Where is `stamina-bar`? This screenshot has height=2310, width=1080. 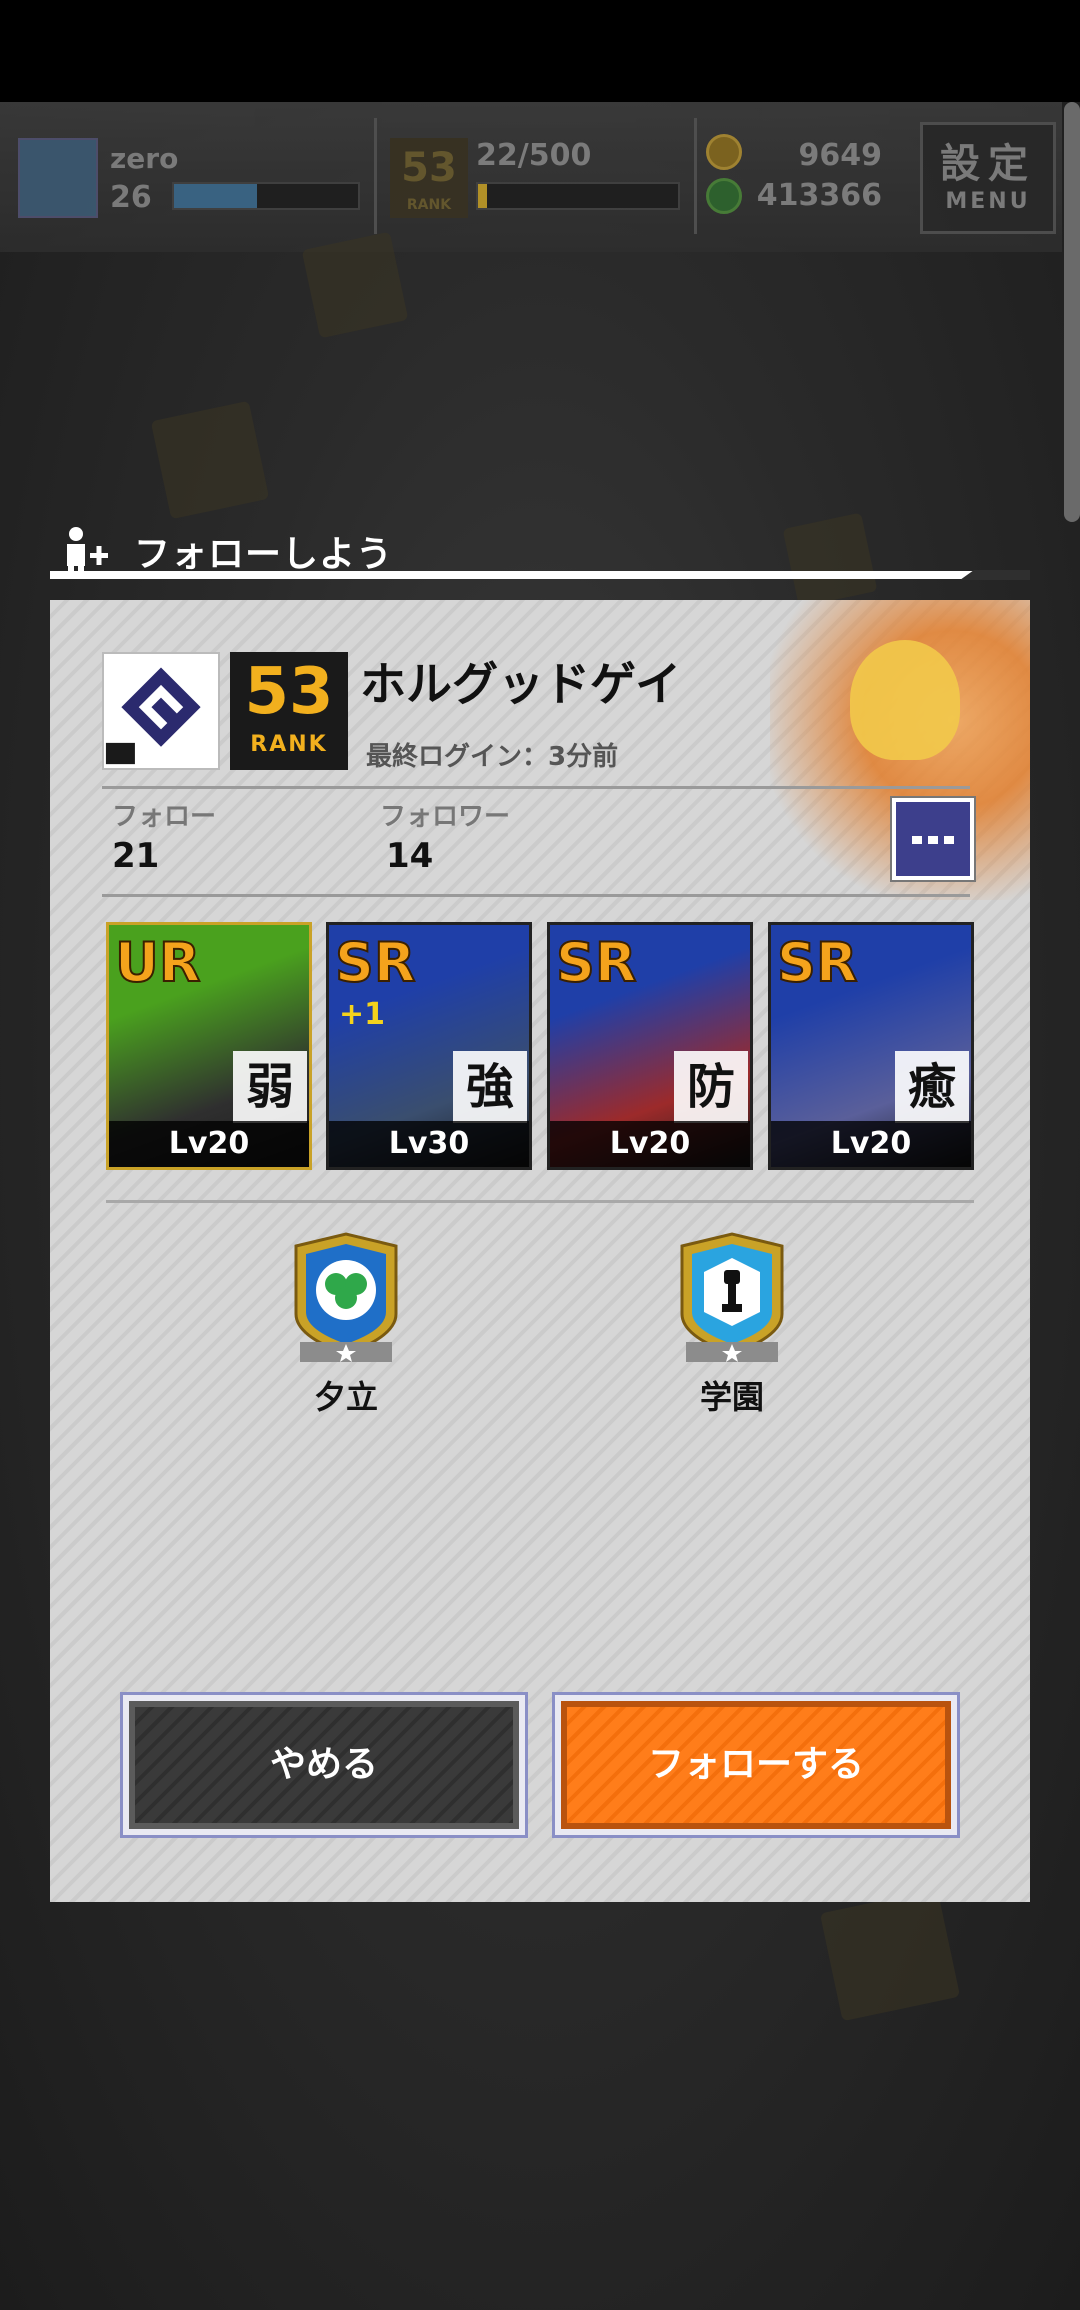
stamina-bar is located at coordinates (578, 196).